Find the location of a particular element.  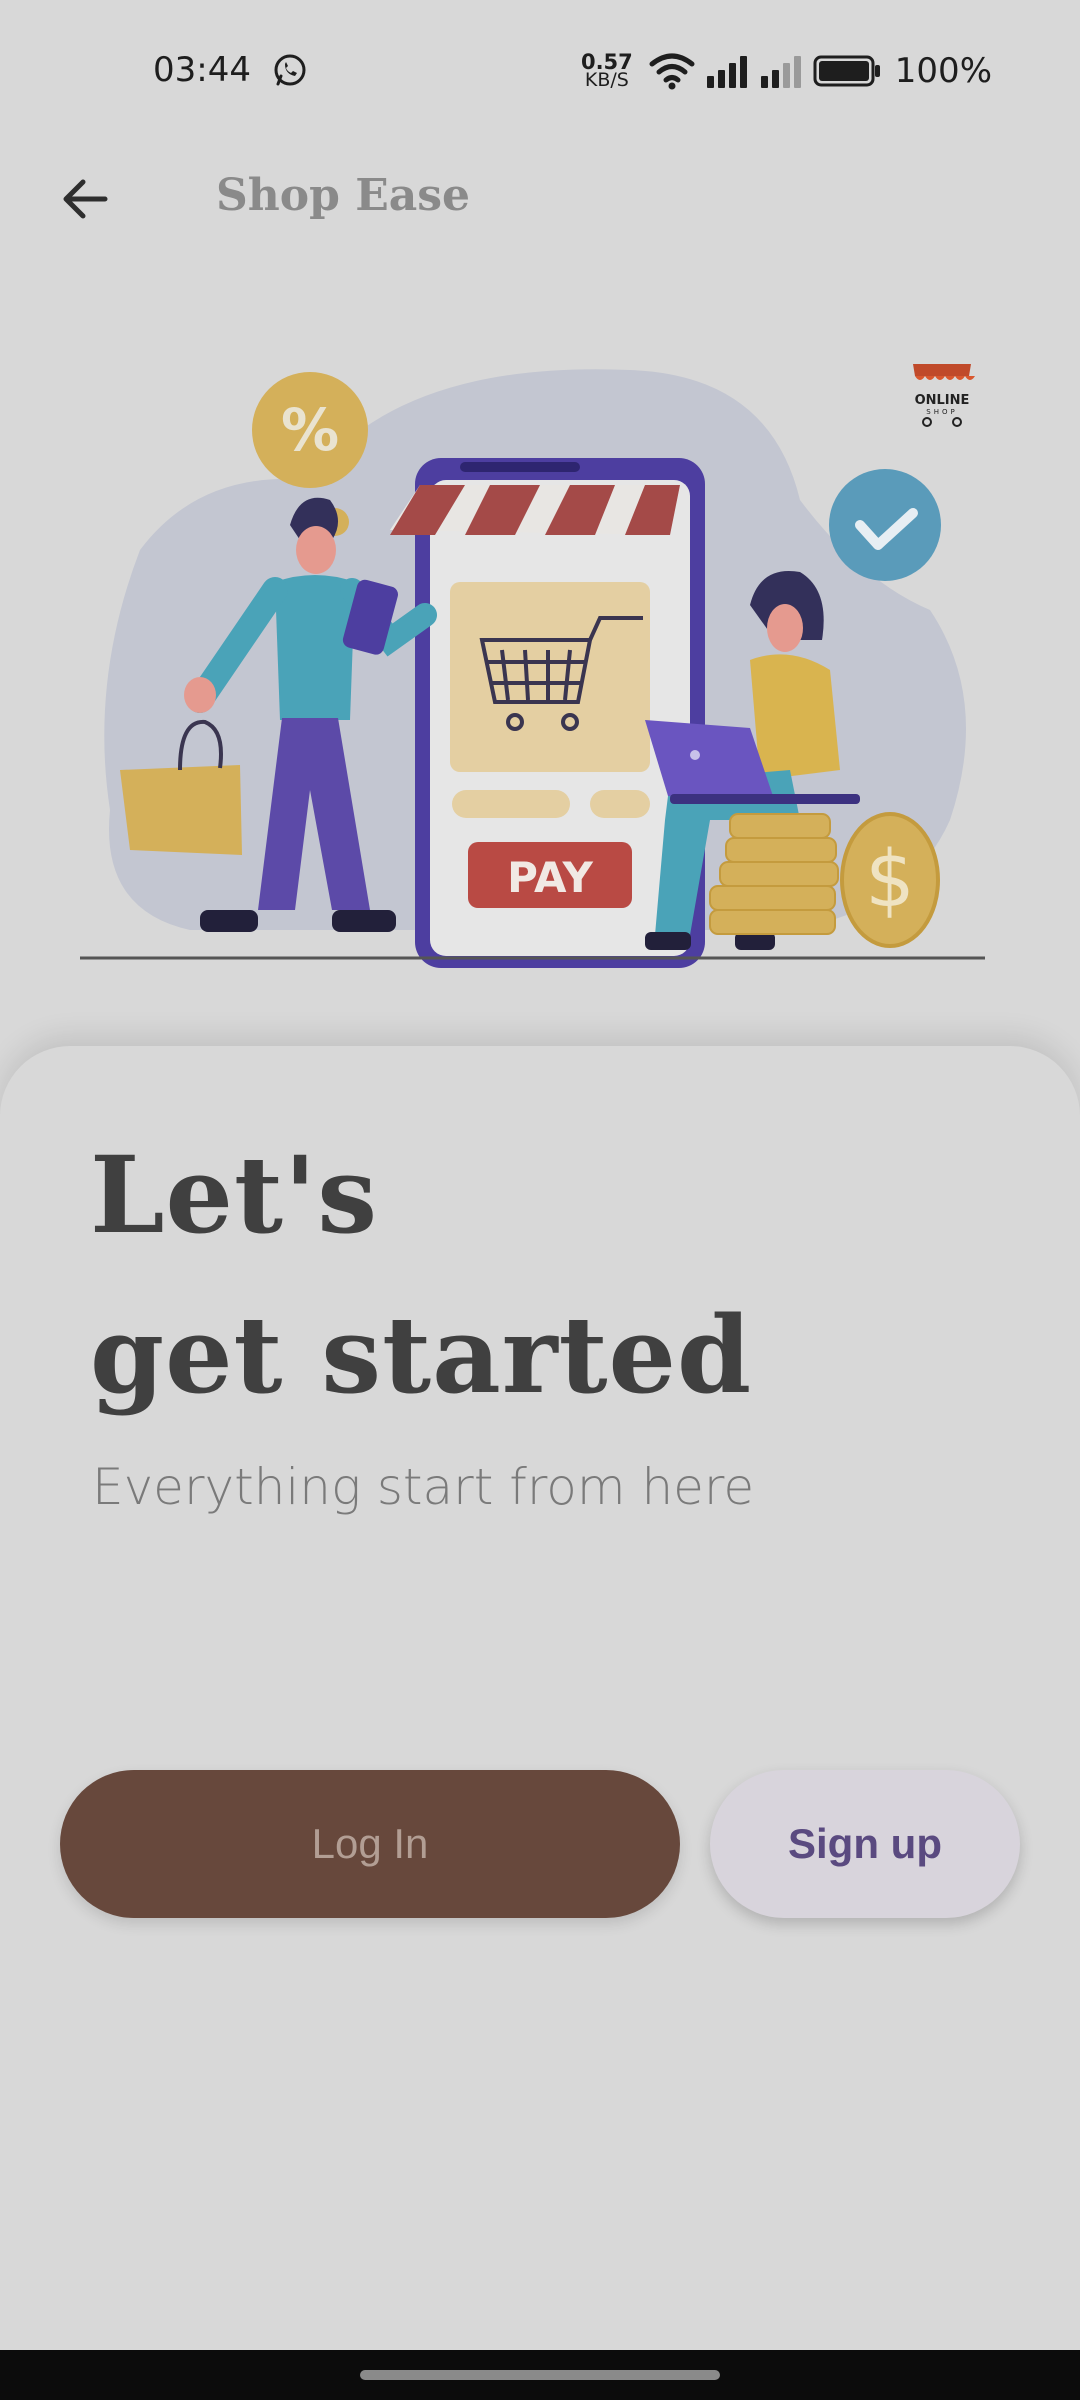

signal-icon is located at coordinates (726, 72).